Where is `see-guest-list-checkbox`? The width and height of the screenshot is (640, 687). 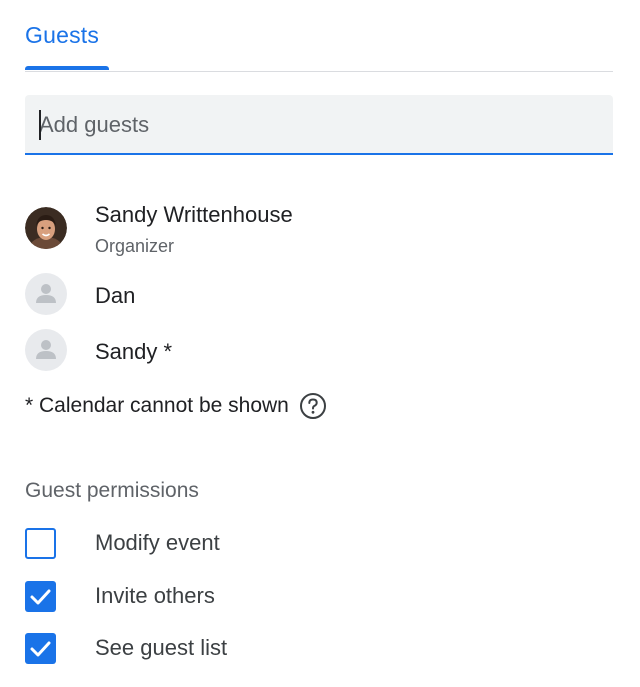
see-guest-list-checkbox is located at coordinates (40, 648).